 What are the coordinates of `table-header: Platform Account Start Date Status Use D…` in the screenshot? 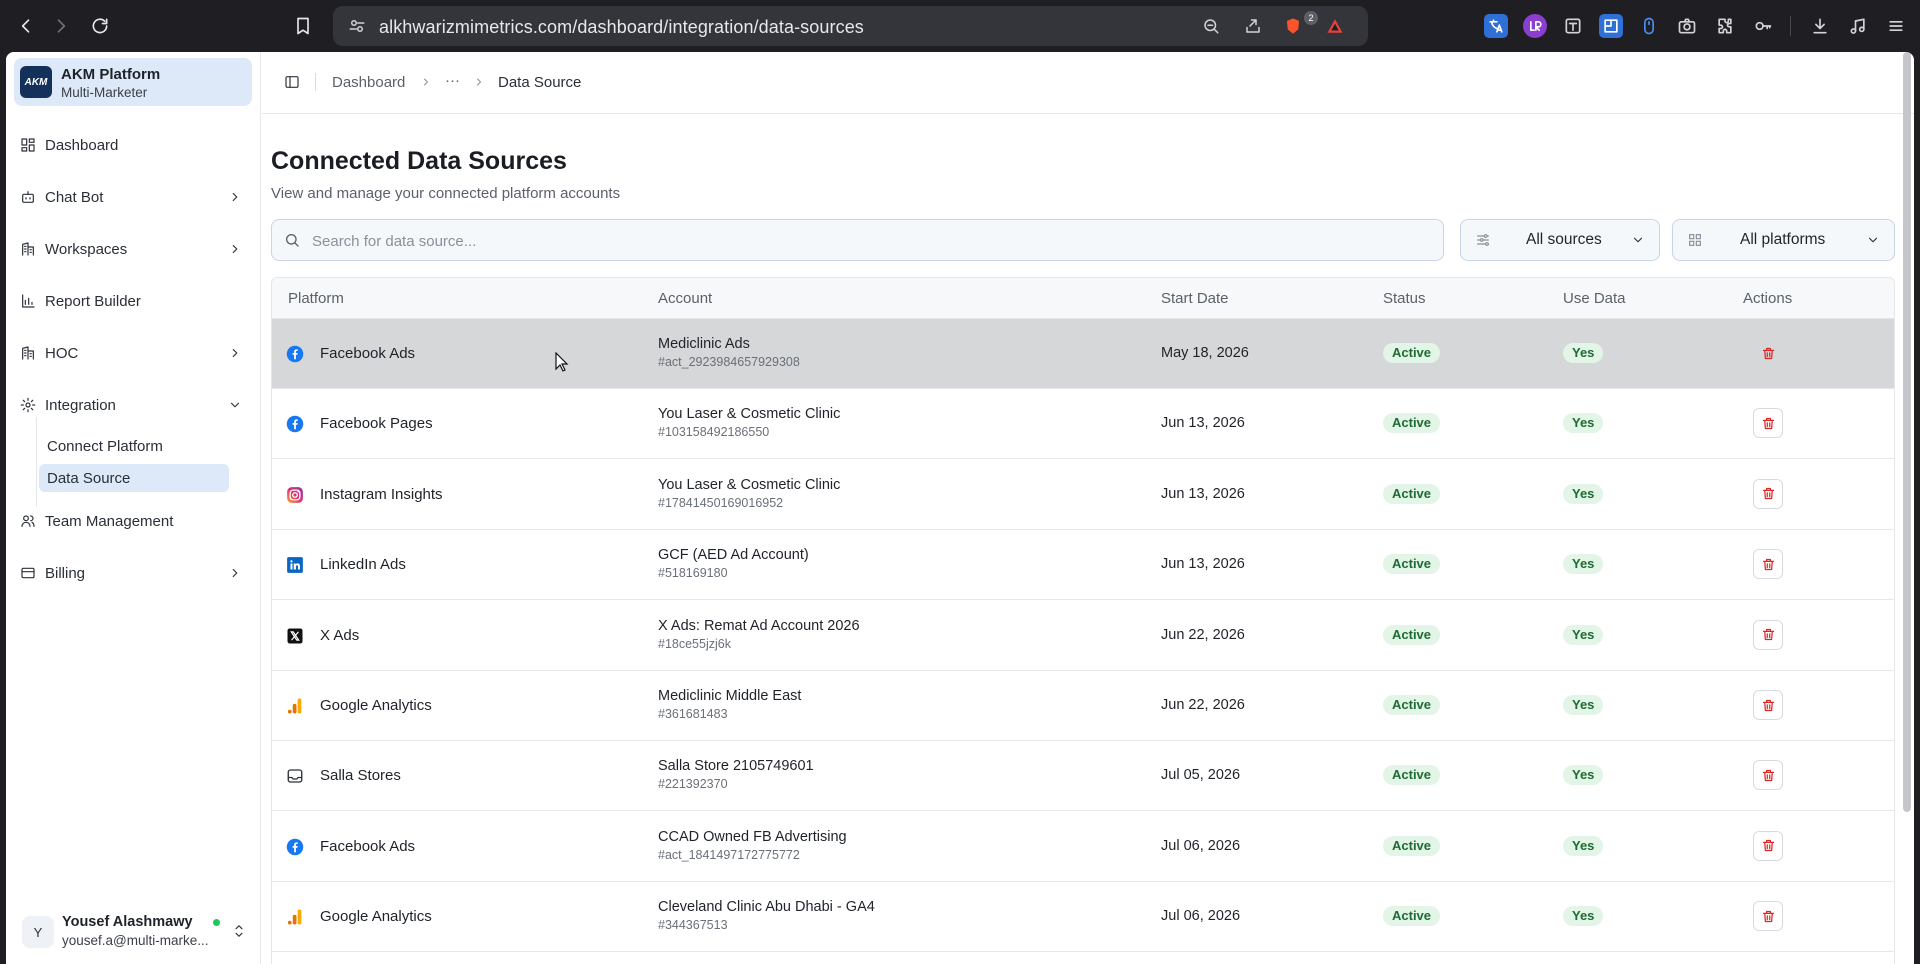 It's located at (1083, 298).